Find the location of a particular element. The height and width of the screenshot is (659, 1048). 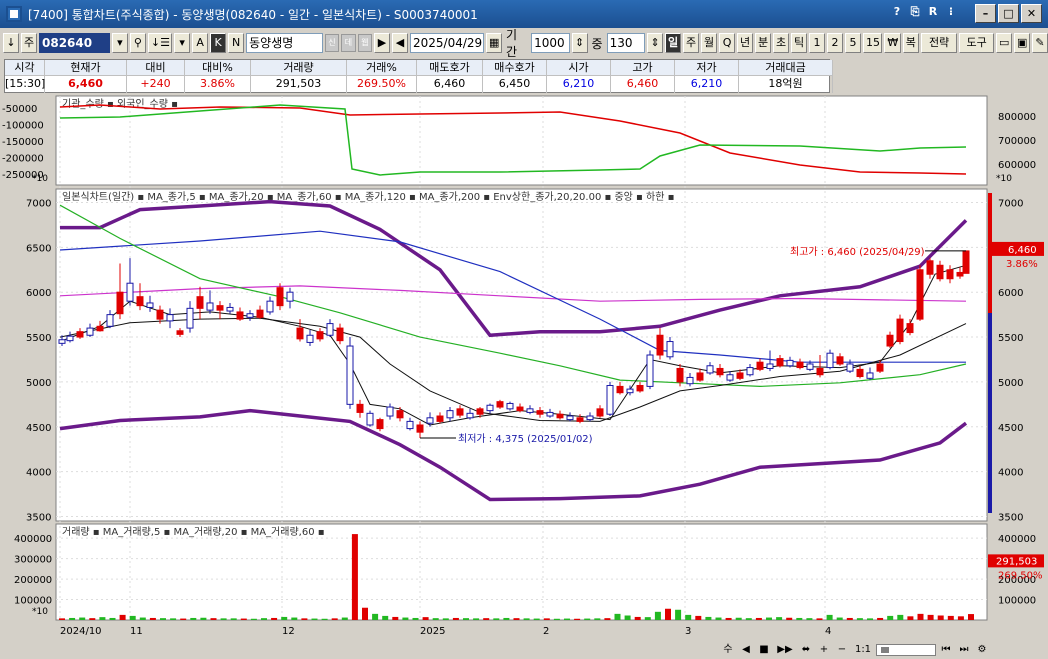

quote-header: 거래량 is located at coordinates (298, 68).